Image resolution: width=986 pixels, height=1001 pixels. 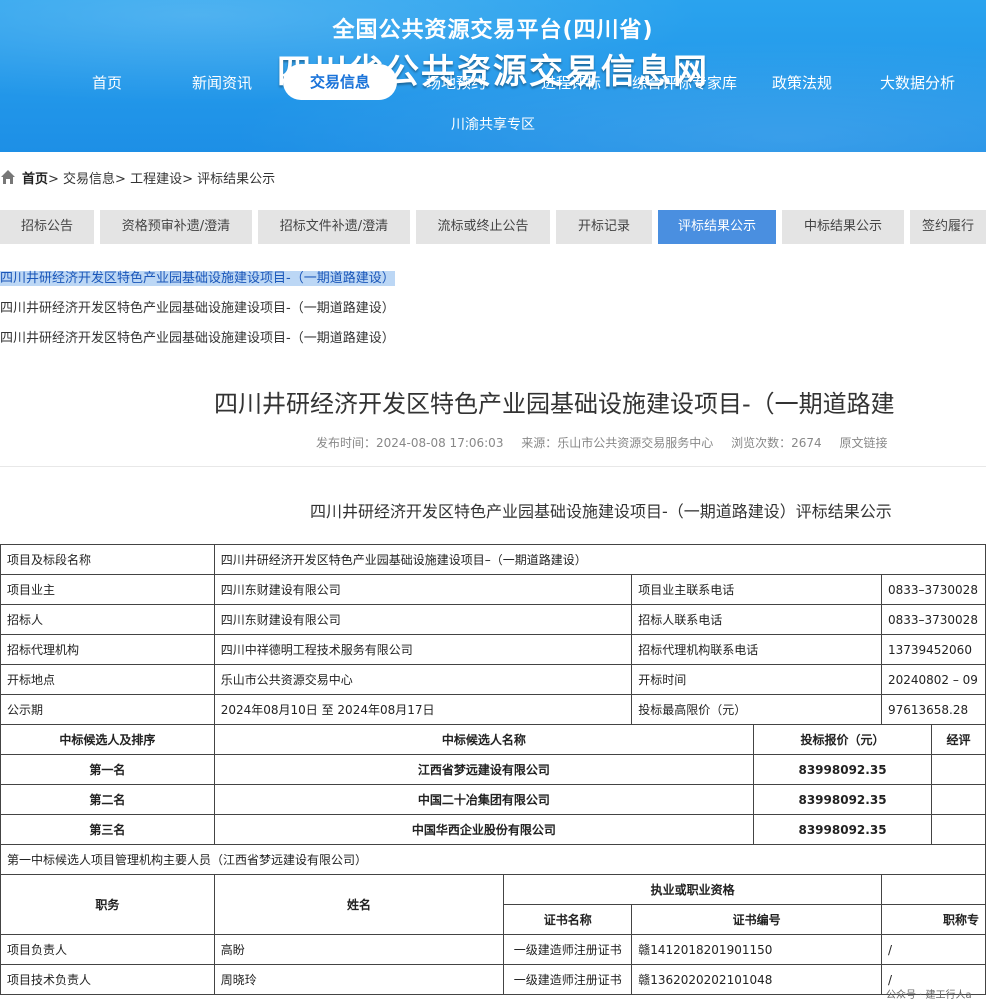 What do you see at coordinates (717, 227) in the screenshot?
I see `tab-evaluation-result: 评标结果公示` at bounding box center [717, 227].